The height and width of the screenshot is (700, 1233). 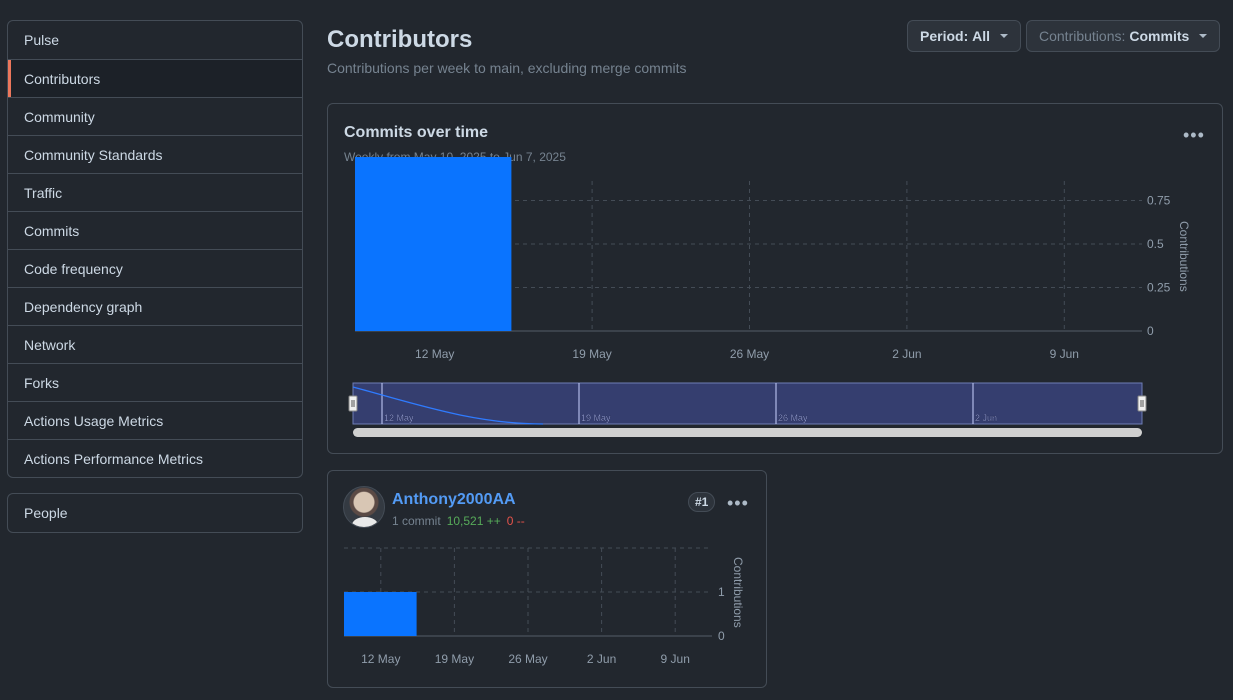 What do you see at coordinates (155, 230) in the screenshot?
I see `sidebar-item-commits: Commits` at bounding box center [155, 230].